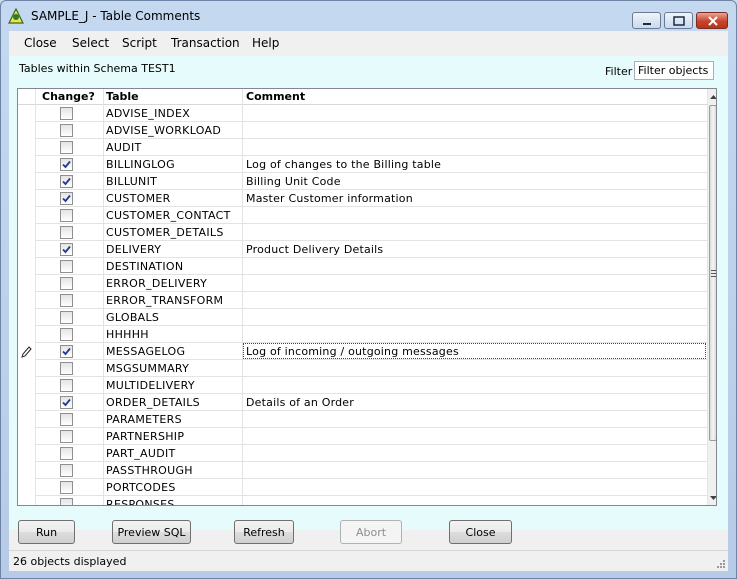 The image size is (737, 579). Describe the element at coordinates (362, 368) in the screenshot. I see `table-row: MSGSUMMARY` at that location.